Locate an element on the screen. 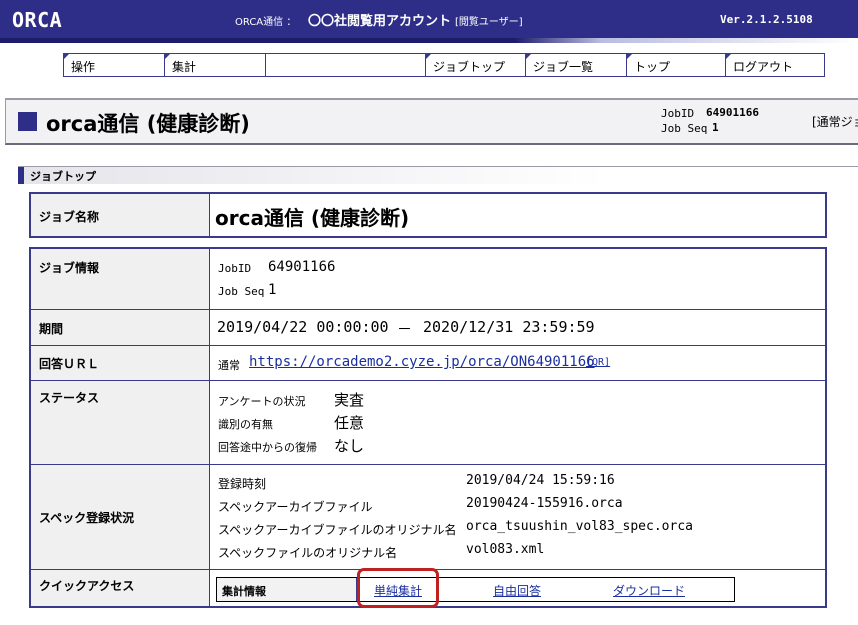 The height and width of the screenshot is (625, 858). spec-label: スペック登録状況 is located at coordinates (120, 517).